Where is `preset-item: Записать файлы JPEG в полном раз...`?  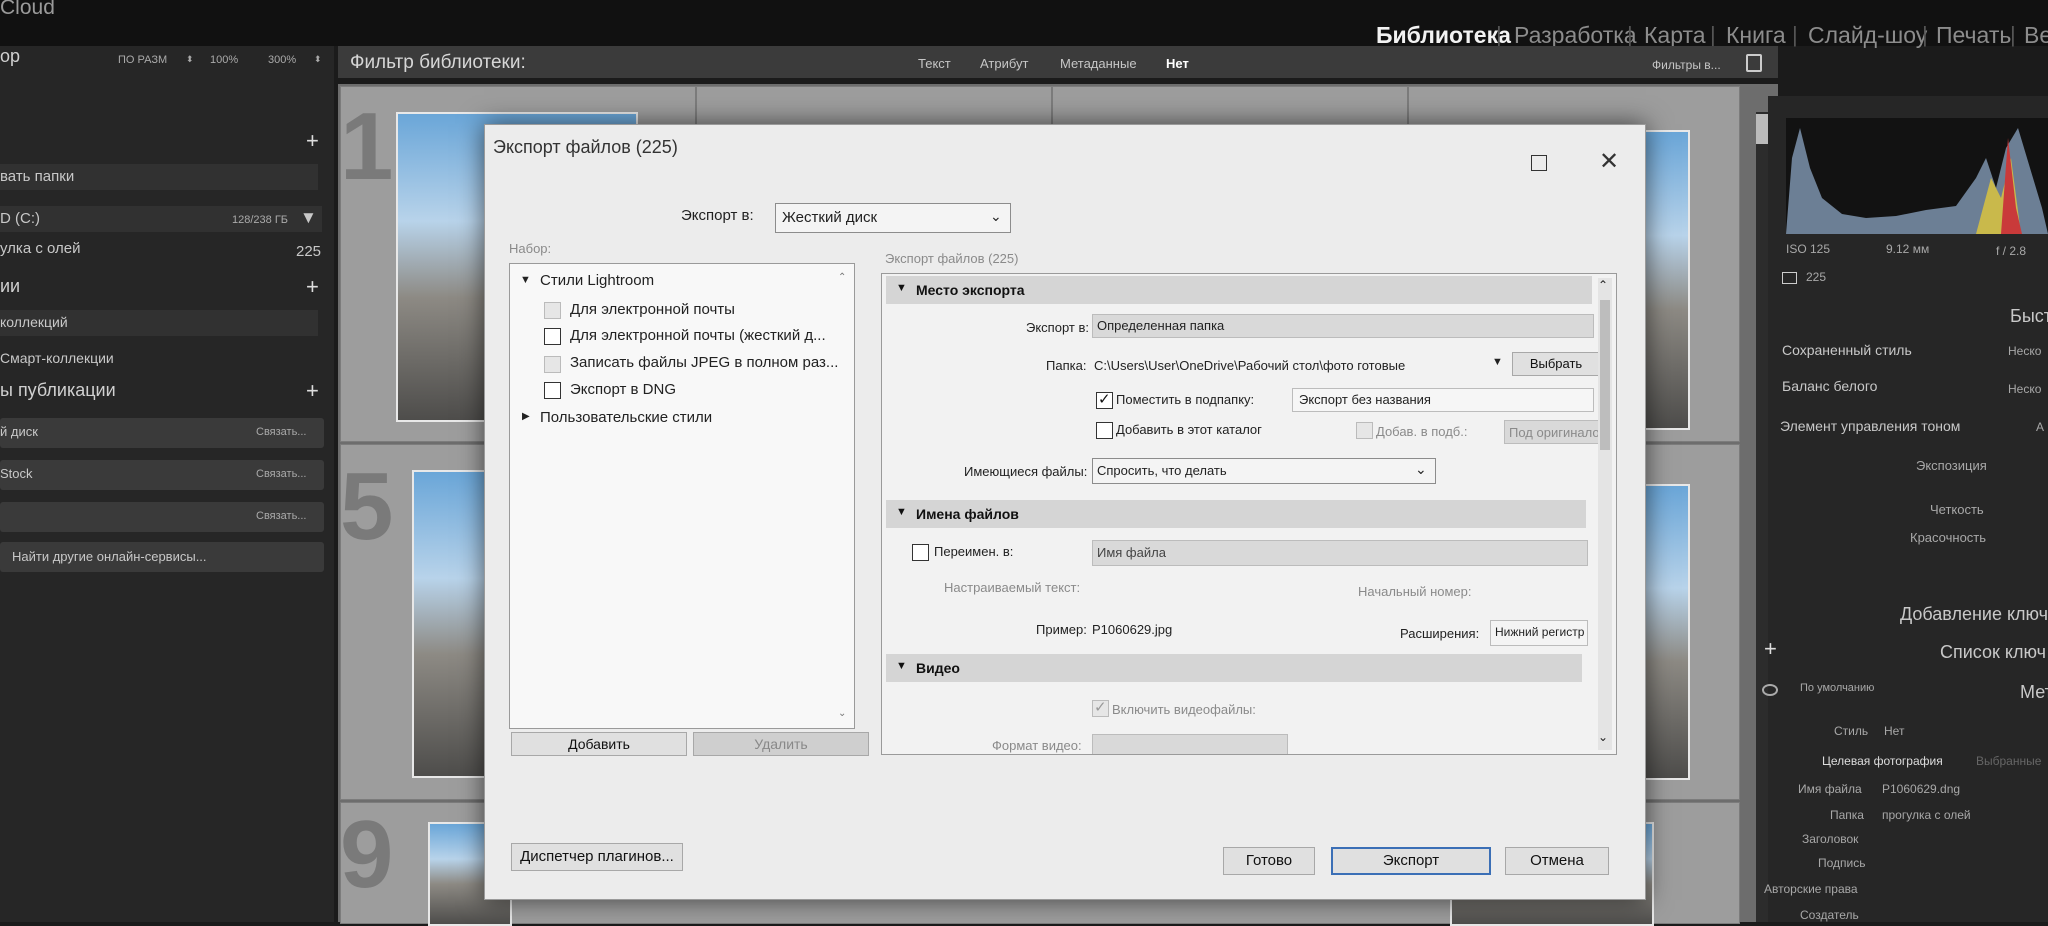 preset-item: Записать файлы JPEG в полном раз... is located at coordinates (704, 362).